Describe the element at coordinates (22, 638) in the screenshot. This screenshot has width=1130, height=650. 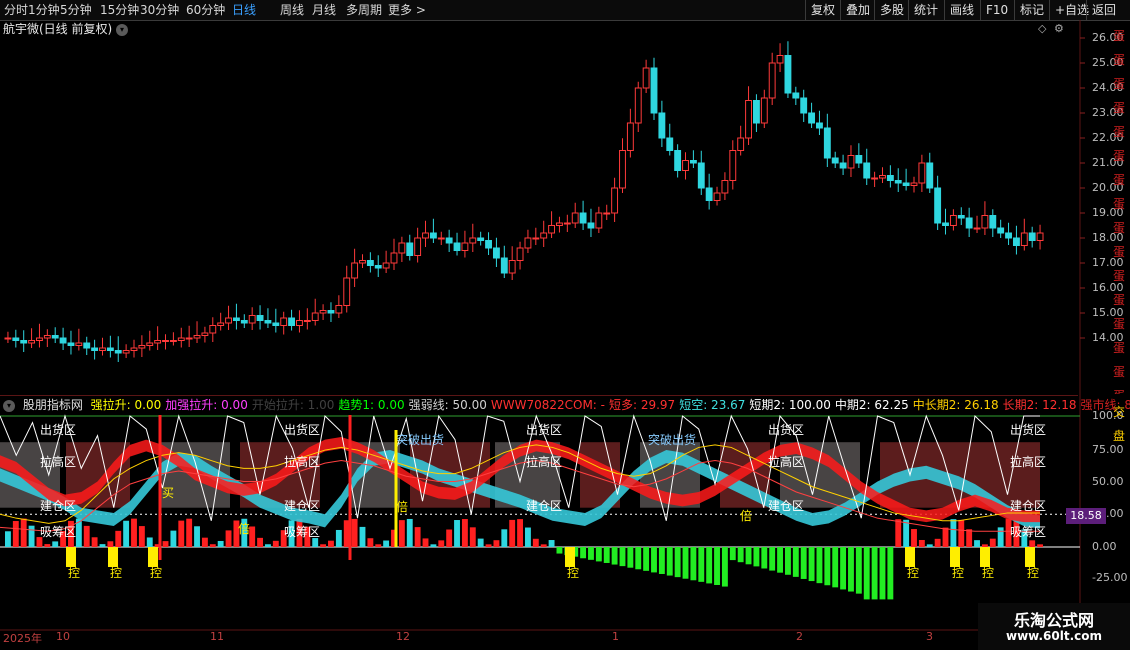
I see `date-tick: 2025年` at that location.